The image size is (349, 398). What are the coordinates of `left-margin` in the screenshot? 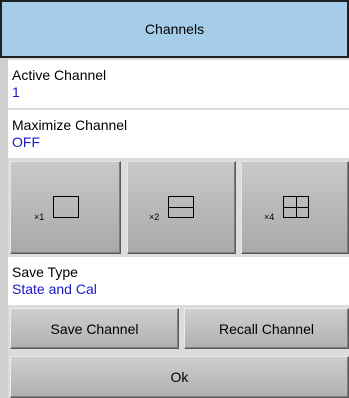 It's located at (4, 228).